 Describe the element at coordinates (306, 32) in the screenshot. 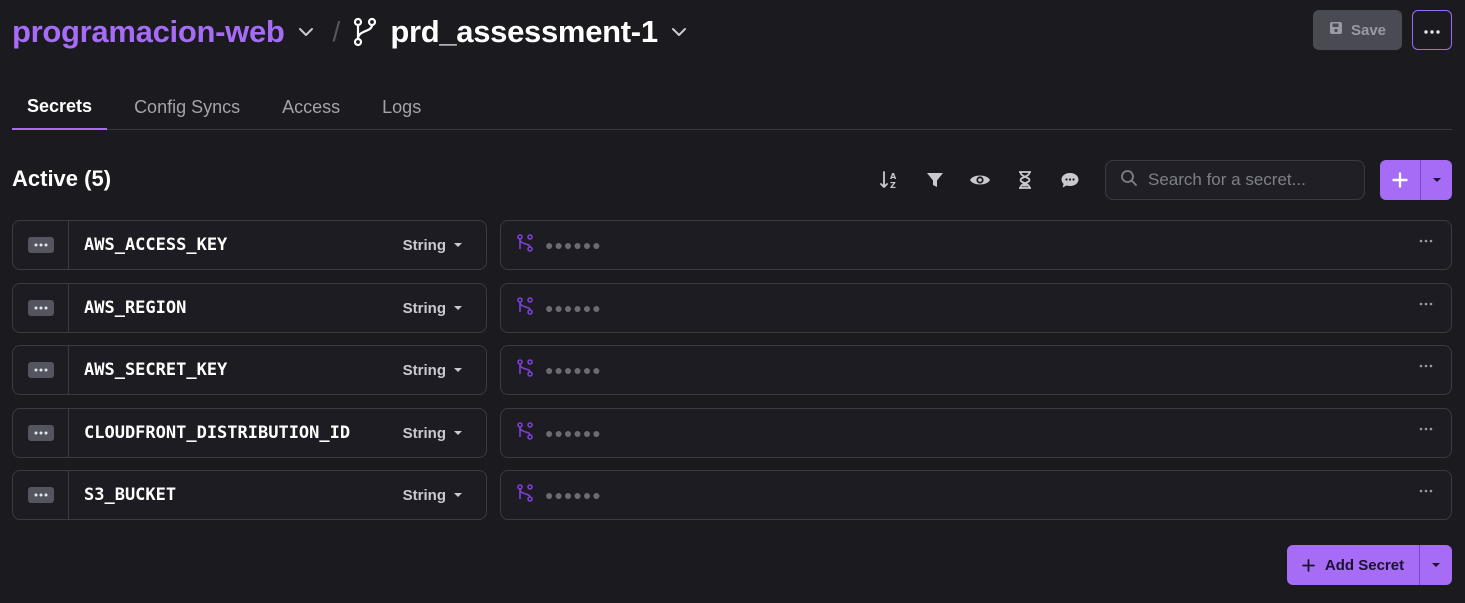

I see `project-chevron-down-icon` at that location.